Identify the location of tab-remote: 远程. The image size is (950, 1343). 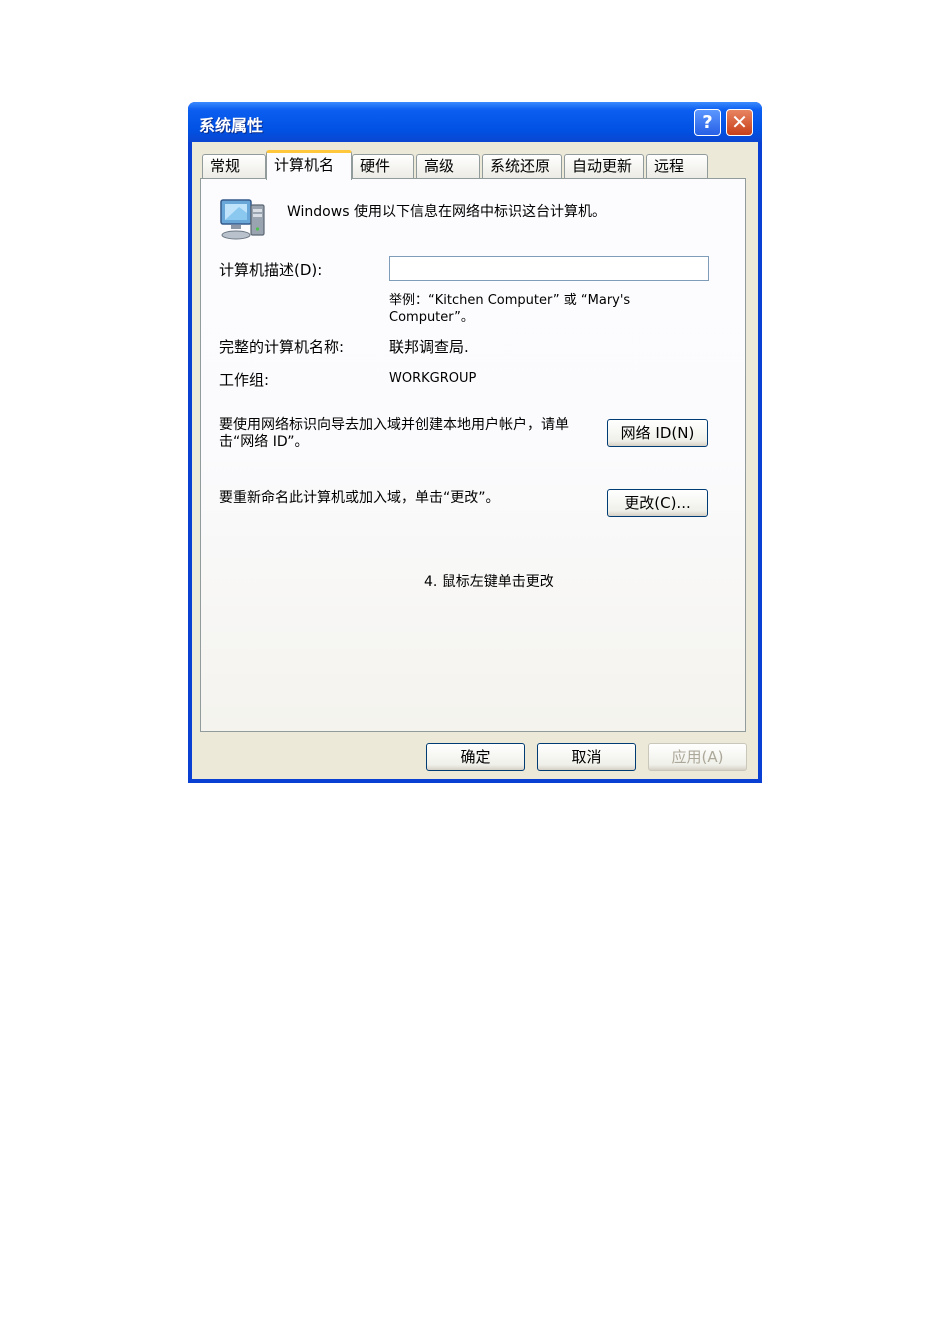
(677, 166).